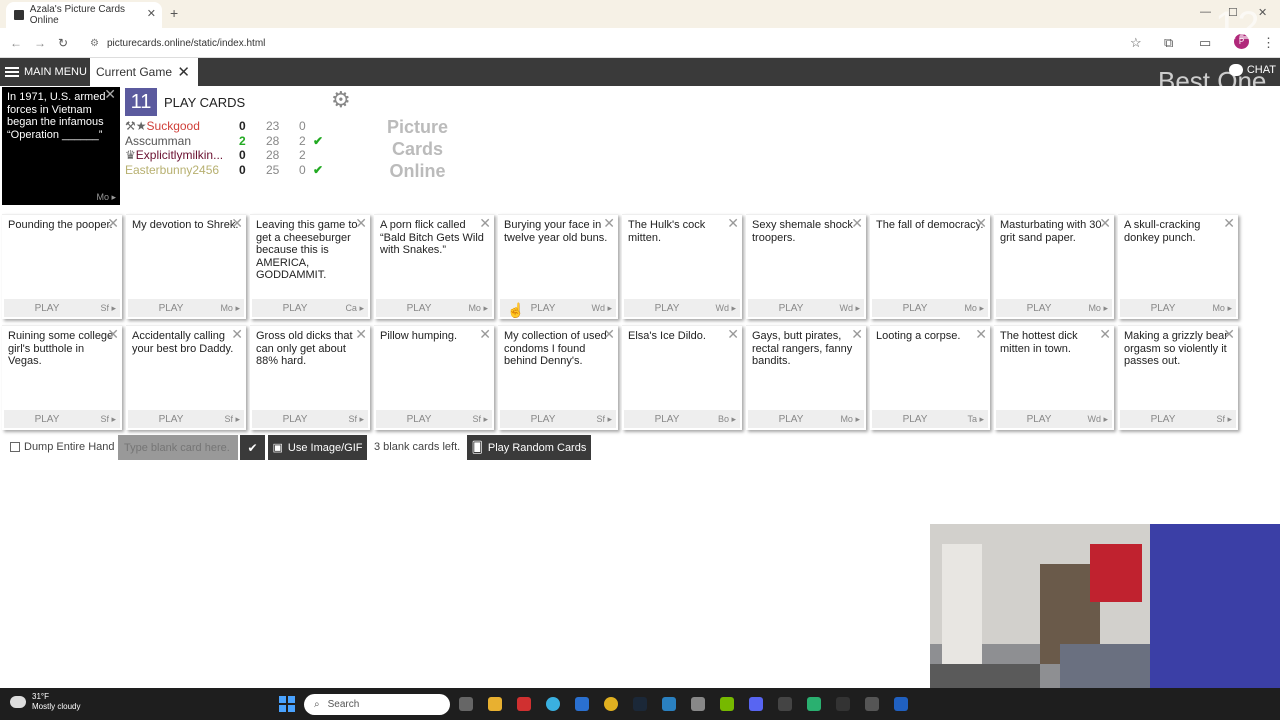  I want to click on chrome-icon, so click(611, 704).